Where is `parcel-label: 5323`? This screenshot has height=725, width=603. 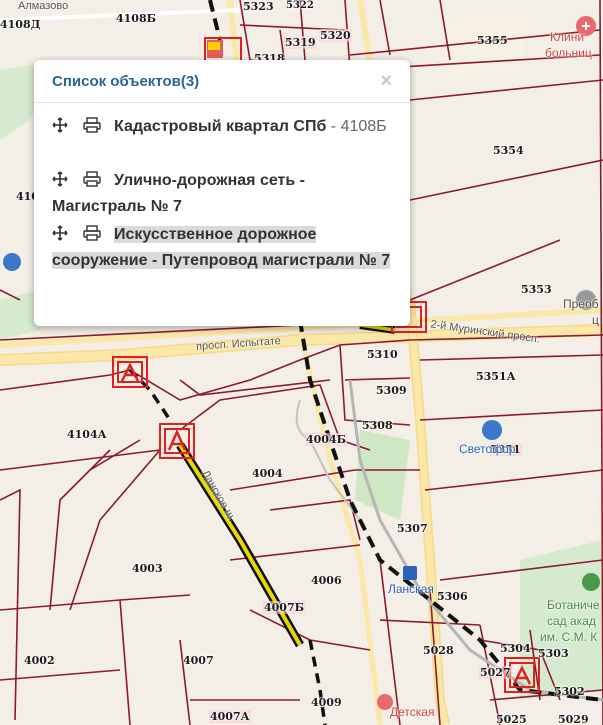
parcel-label: 5323 is located at coordinates (258, 6).